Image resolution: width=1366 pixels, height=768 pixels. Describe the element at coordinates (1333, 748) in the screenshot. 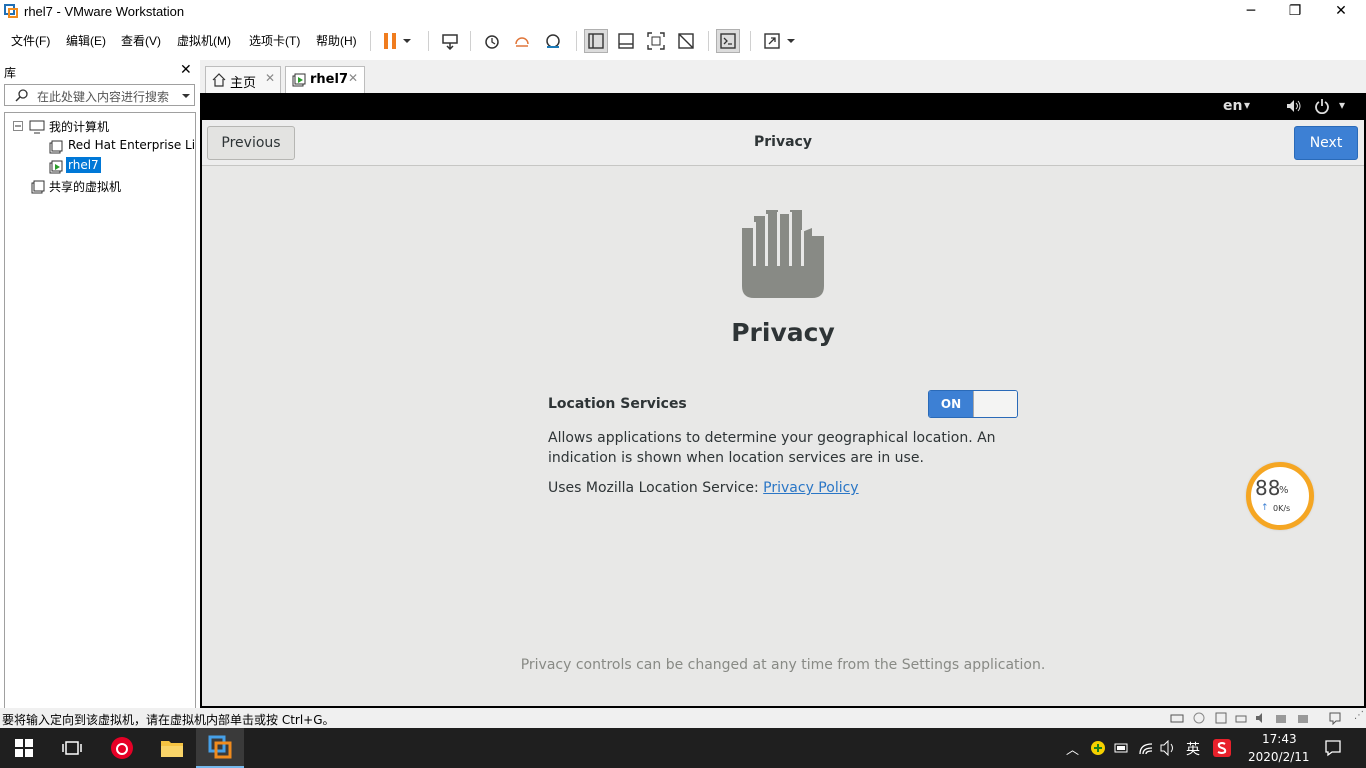

I see `notification-center-icon` at that location.